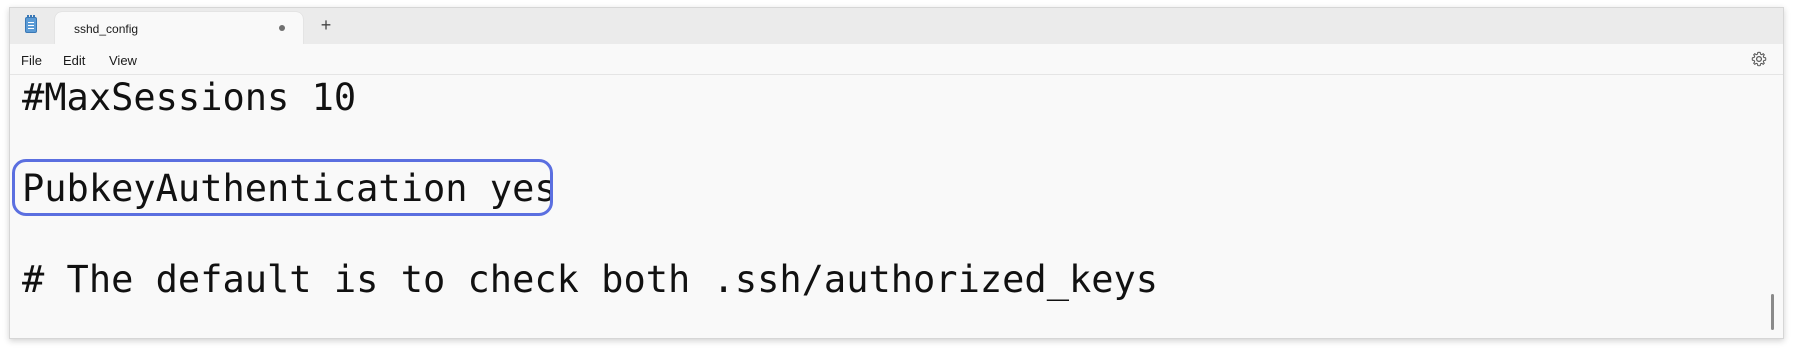  I want to click on tab-bar: sshd_config +, so click(896, 26).